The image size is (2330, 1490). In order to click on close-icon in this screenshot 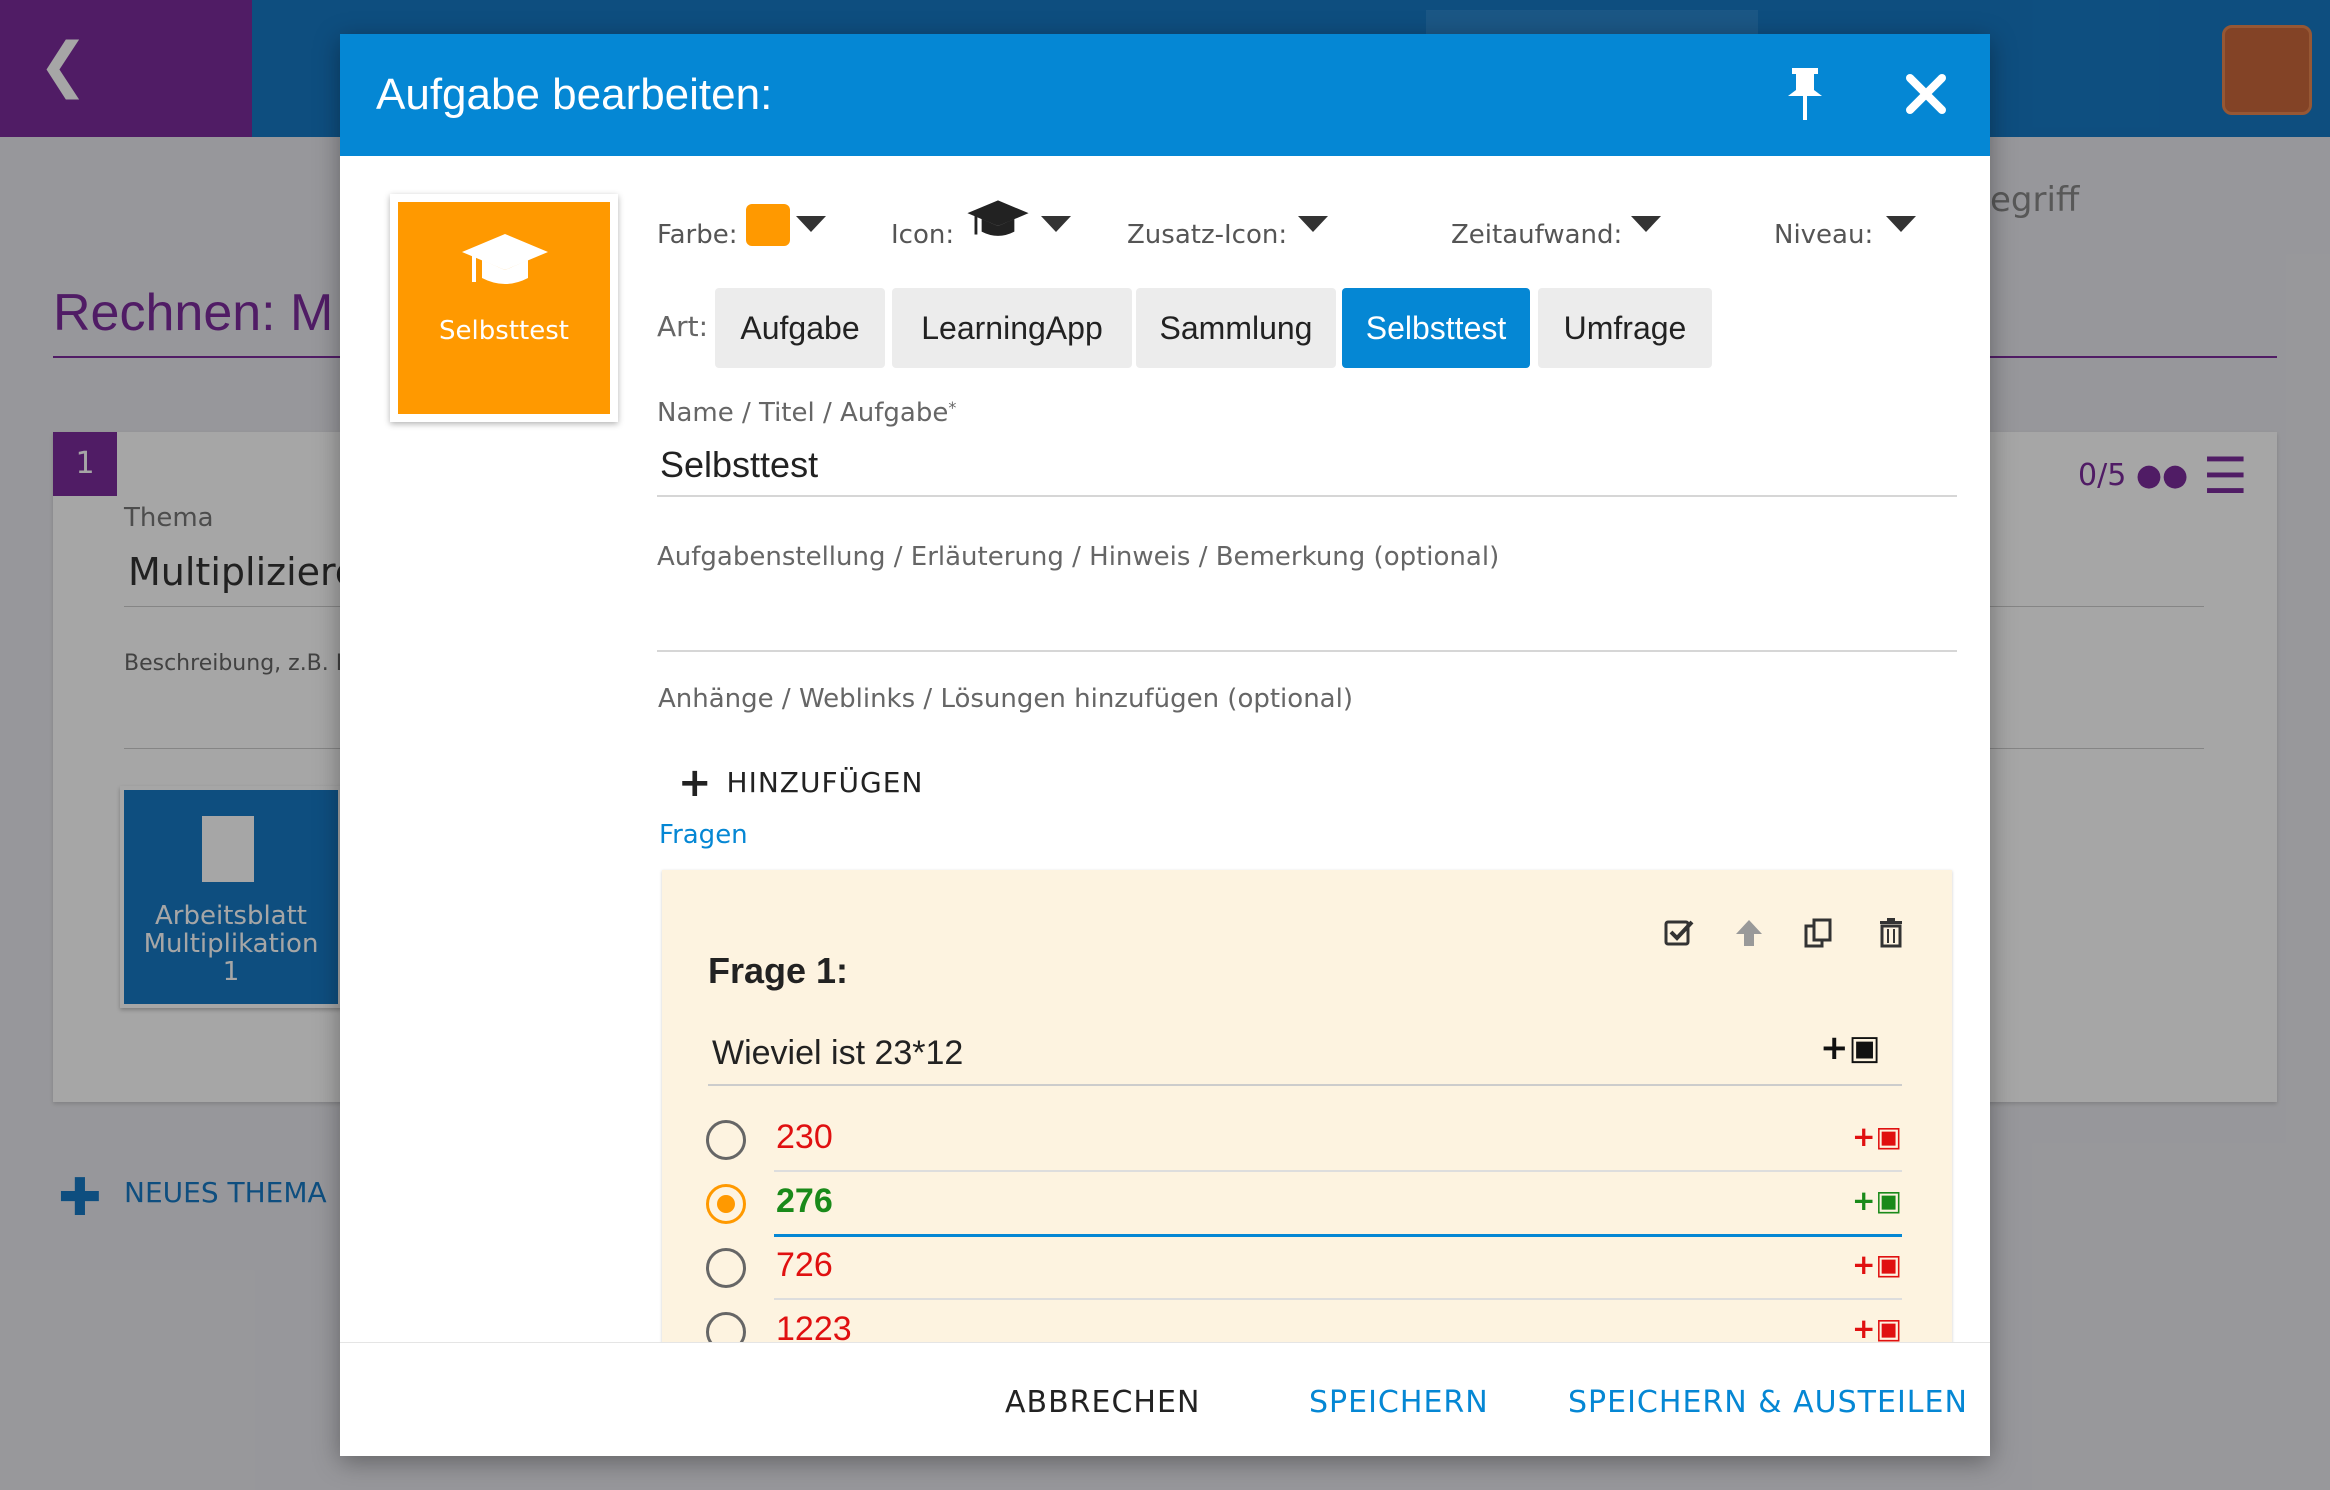, I will do `click(1926, 94)`.